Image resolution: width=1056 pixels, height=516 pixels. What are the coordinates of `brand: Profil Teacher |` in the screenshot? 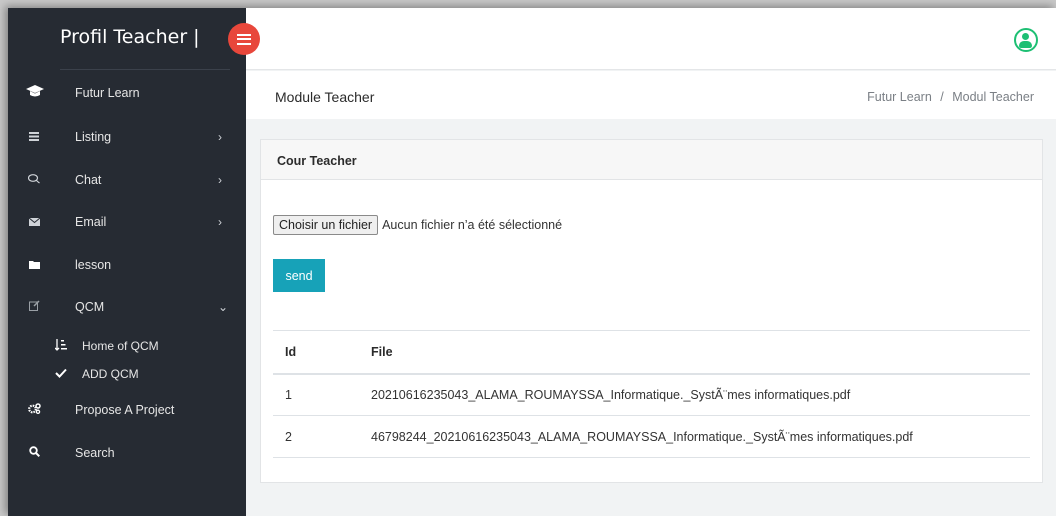 It's located at (145, 48).